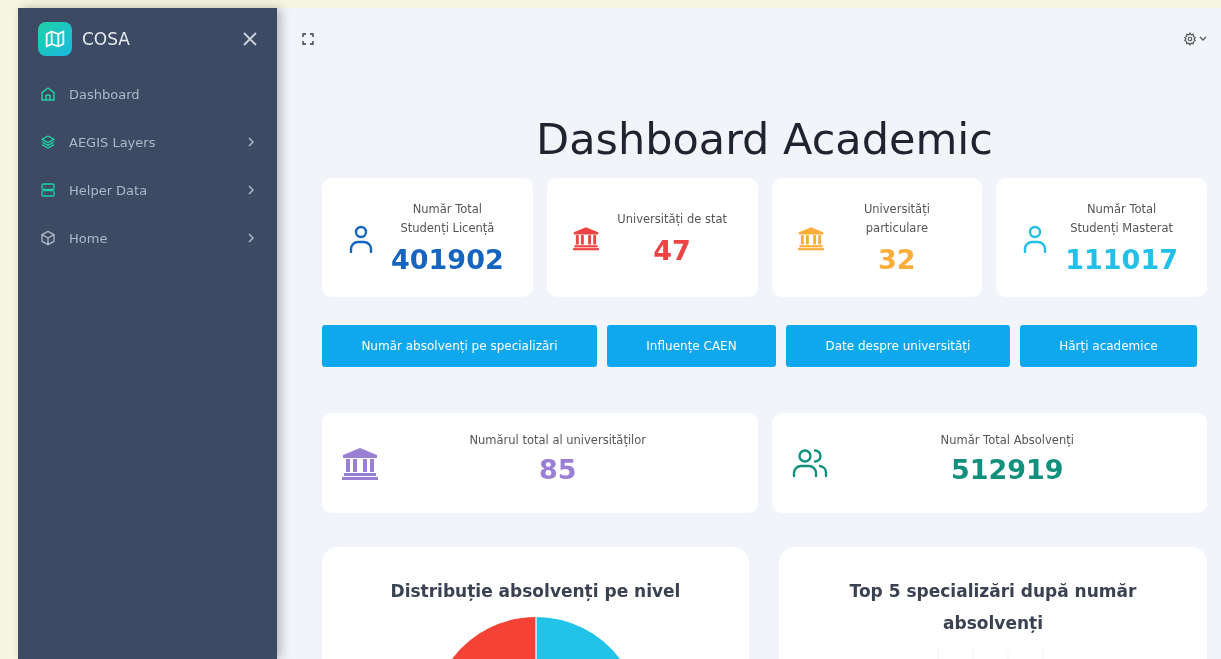  What do you see at coordinates (447, 219) in the screenshot?
I see `stat-label: Număr Total Studenți Licență` at bounding box center [447, 219].